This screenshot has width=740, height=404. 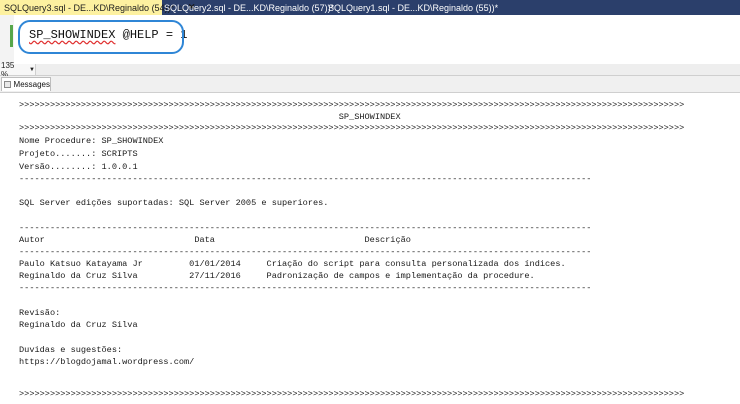 What do you see at coordinates (215, 240) in the screenshot?
I see `message-line: Autor Data Descrição` at bounding box center [215, 240].